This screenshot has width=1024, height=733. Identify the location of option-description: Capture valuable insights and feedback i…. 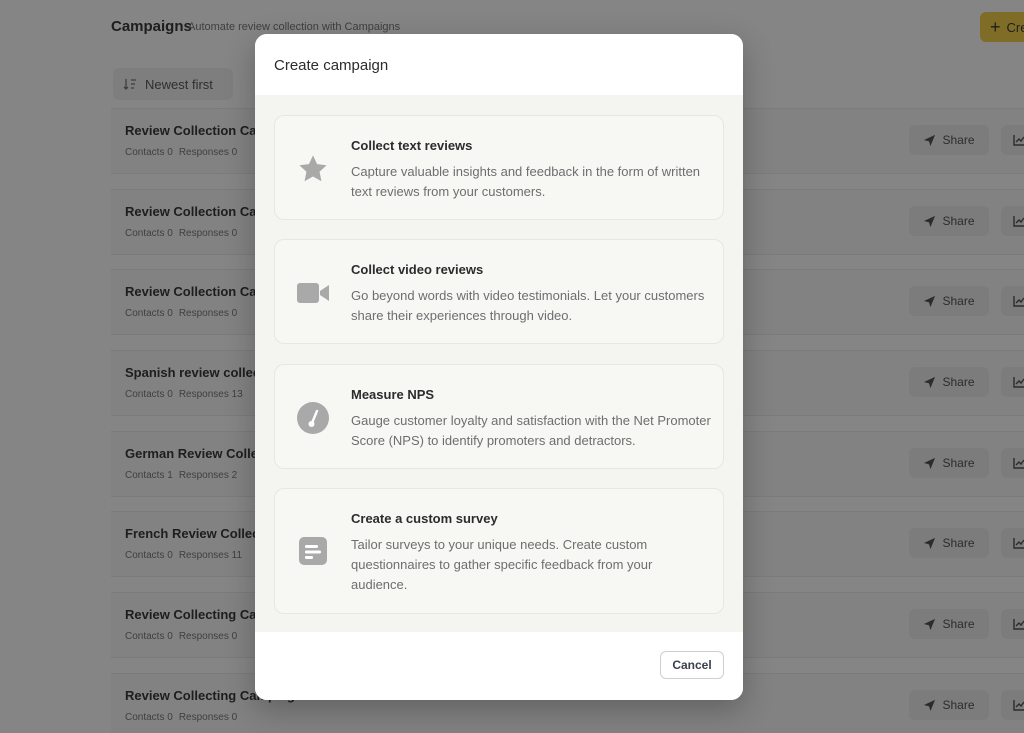
(526, 181).